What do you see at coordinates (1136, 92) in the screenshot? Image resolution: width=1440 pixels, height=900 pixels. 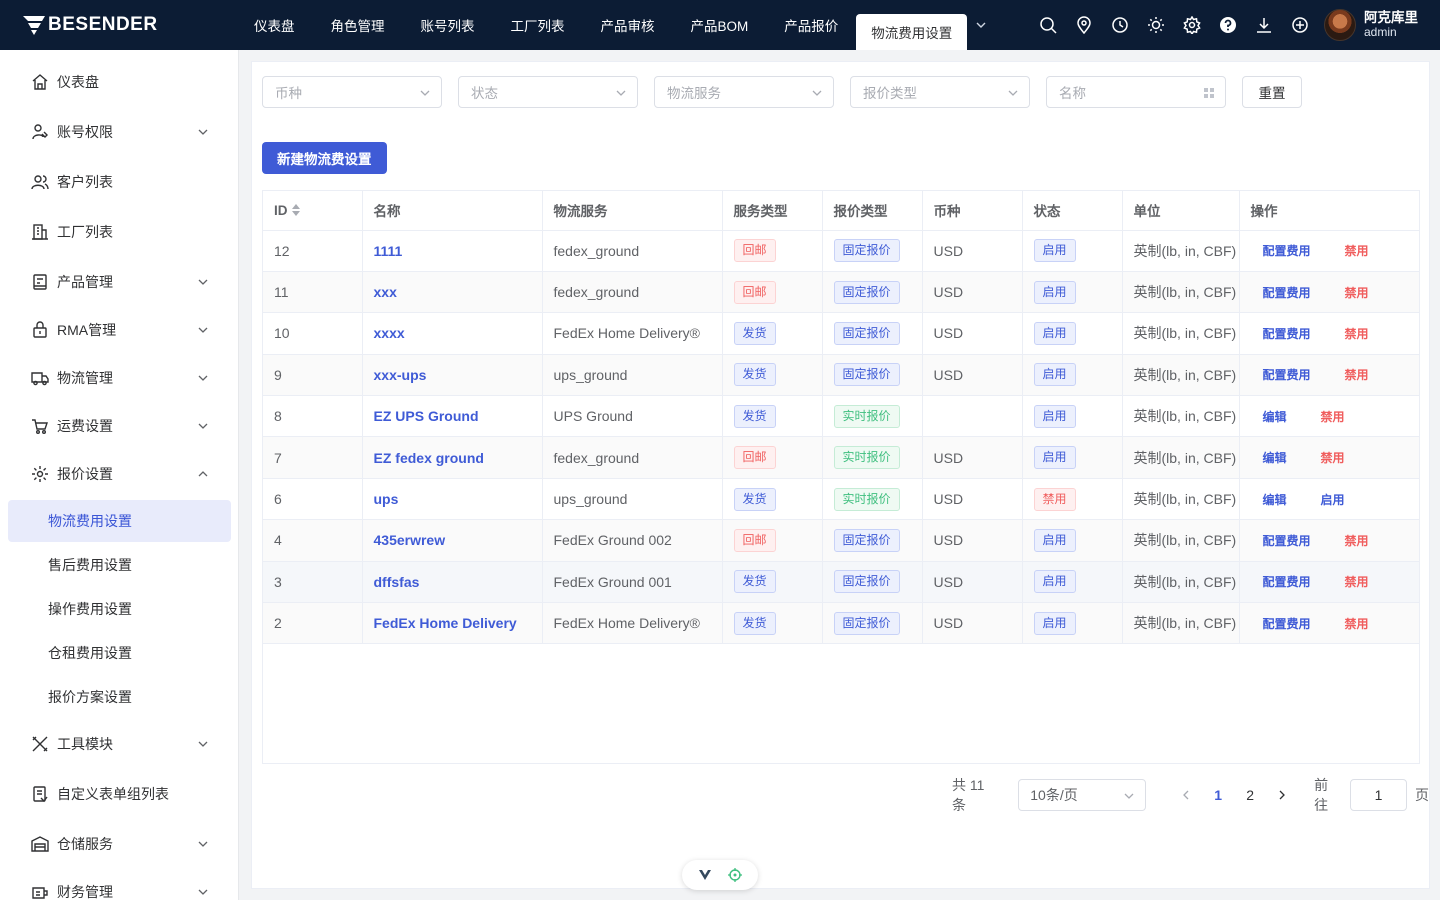 I see `name-input: 名称` at bounding box center [1136, 92].